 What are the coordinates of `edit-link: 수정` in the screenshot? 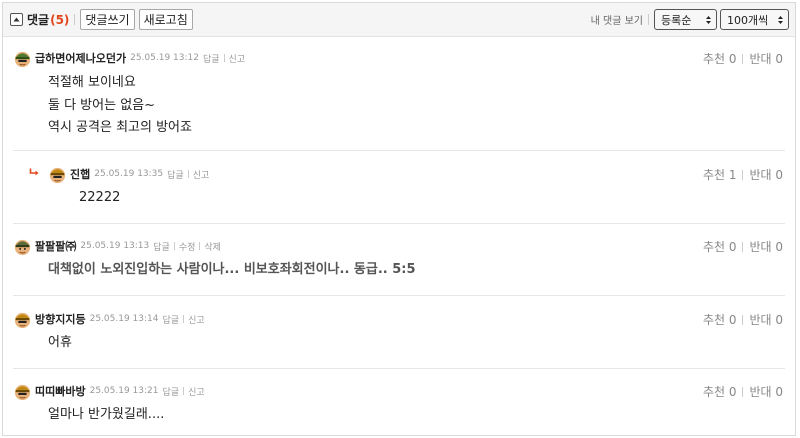 It's located at (187, 246).